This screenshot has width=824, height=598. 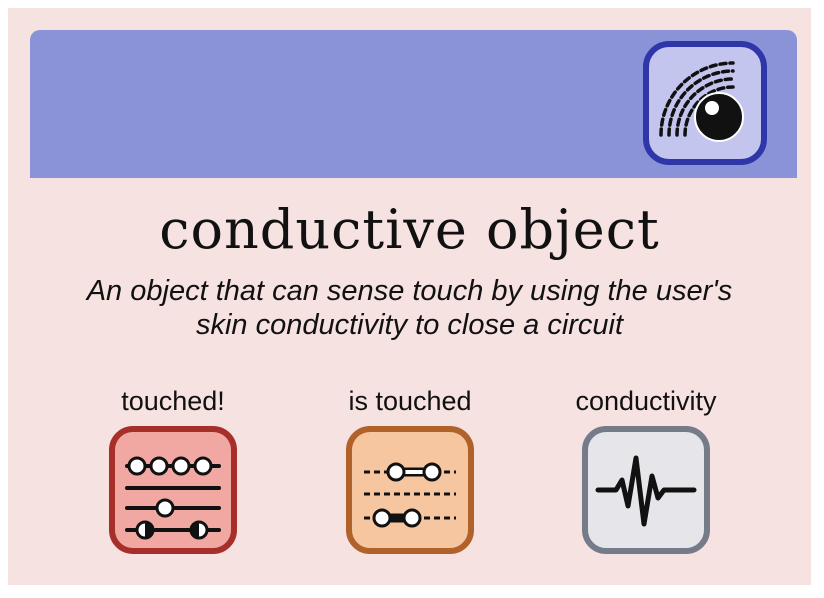 I want to click on conductivity-signal-tile, so click(x=646, y=490).